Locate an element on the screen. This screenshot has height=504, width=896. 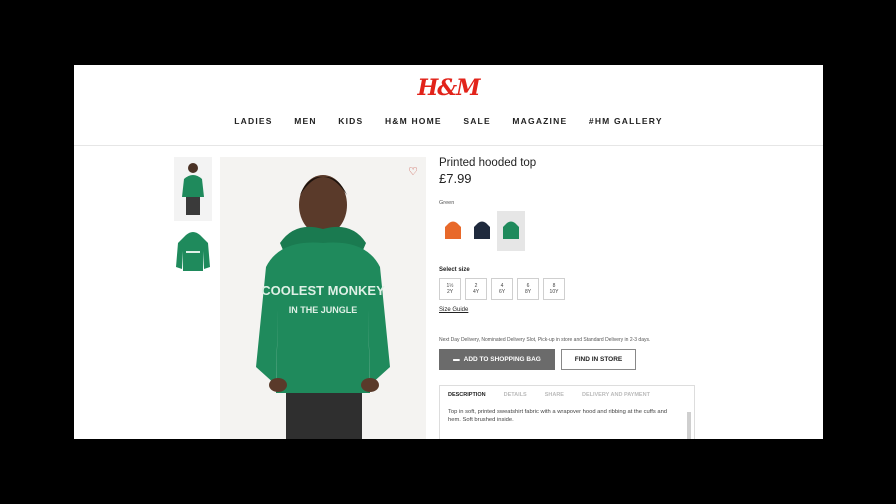
add-to-bag-button: ▬ ADD TO SHOPPING BAG is located at coordinates (497, 359).